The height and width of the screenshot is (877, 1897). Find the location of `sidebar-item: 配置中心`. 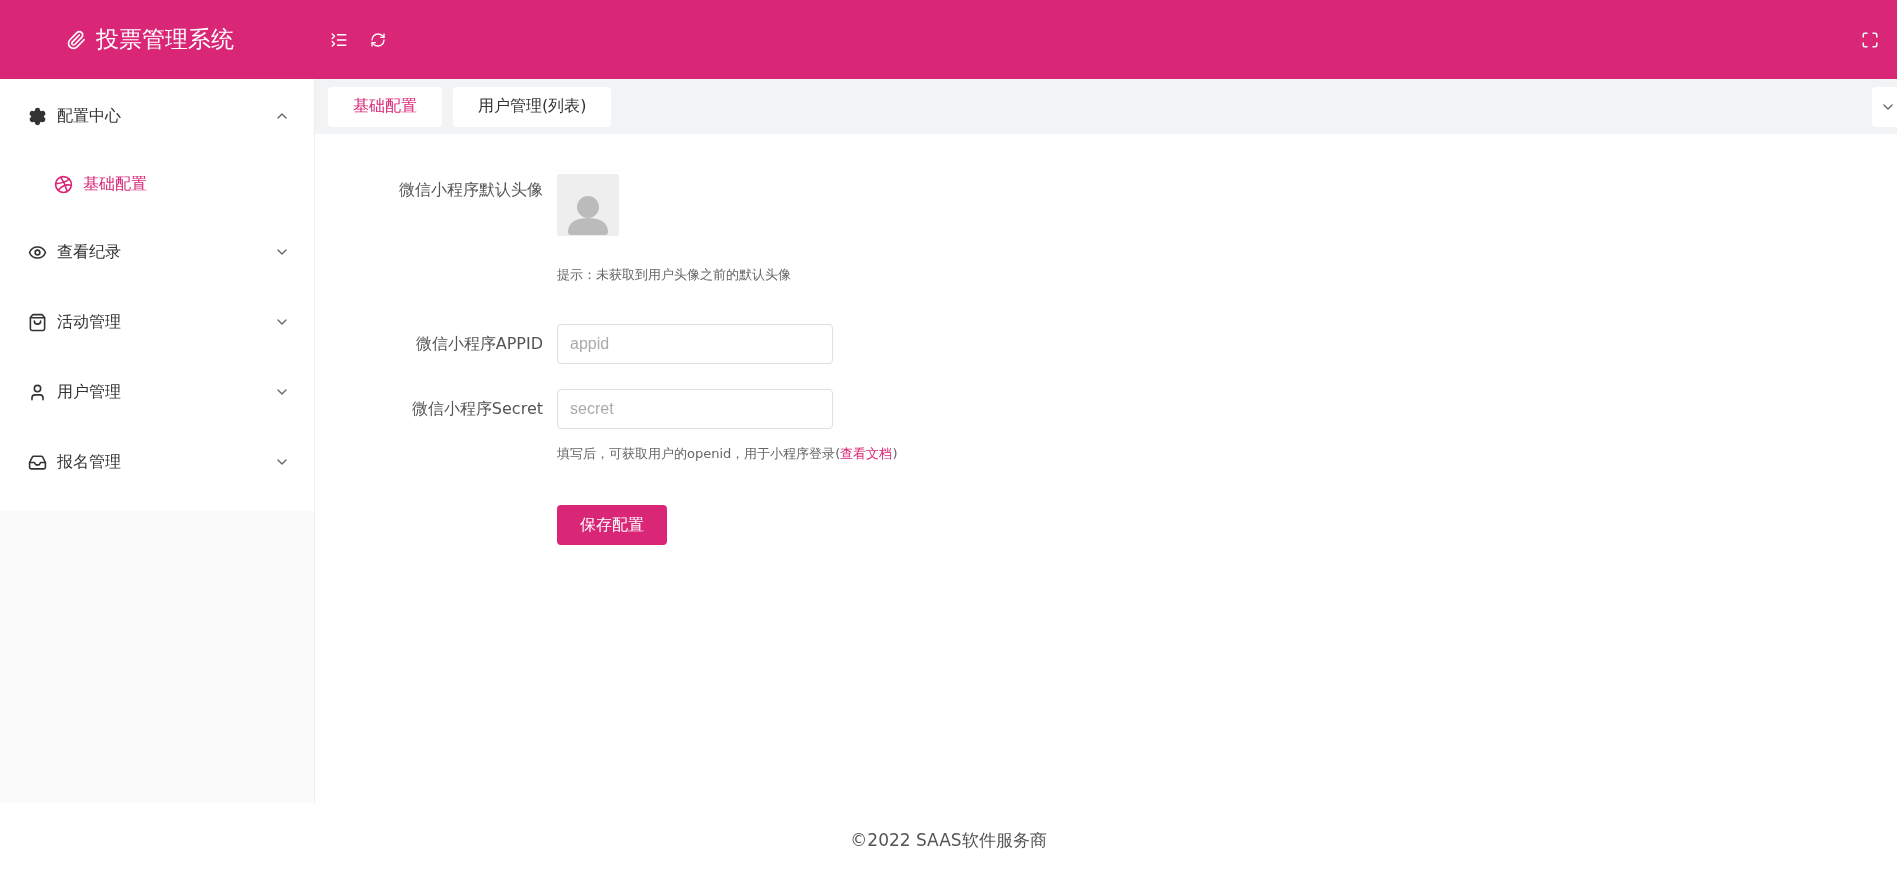

sidebar-item: 配置中心 is located at coordinates (157, 116).